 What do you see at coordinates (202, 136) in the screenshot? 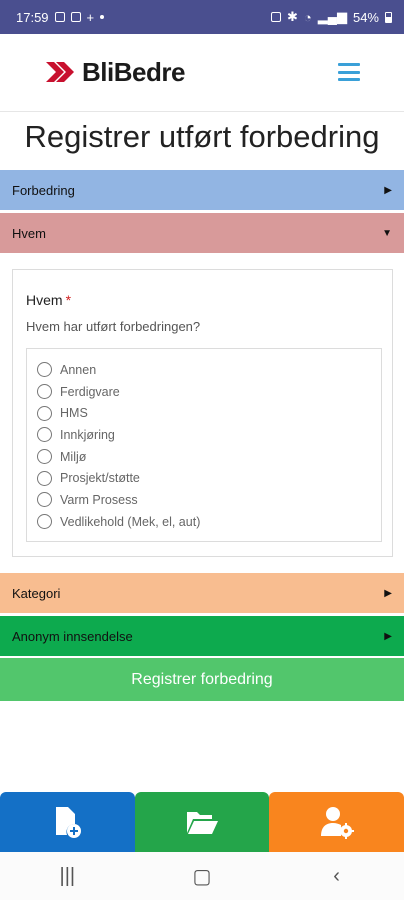
I see `page-title: Registrer utført forbedring` at bounding box center [202, 136].